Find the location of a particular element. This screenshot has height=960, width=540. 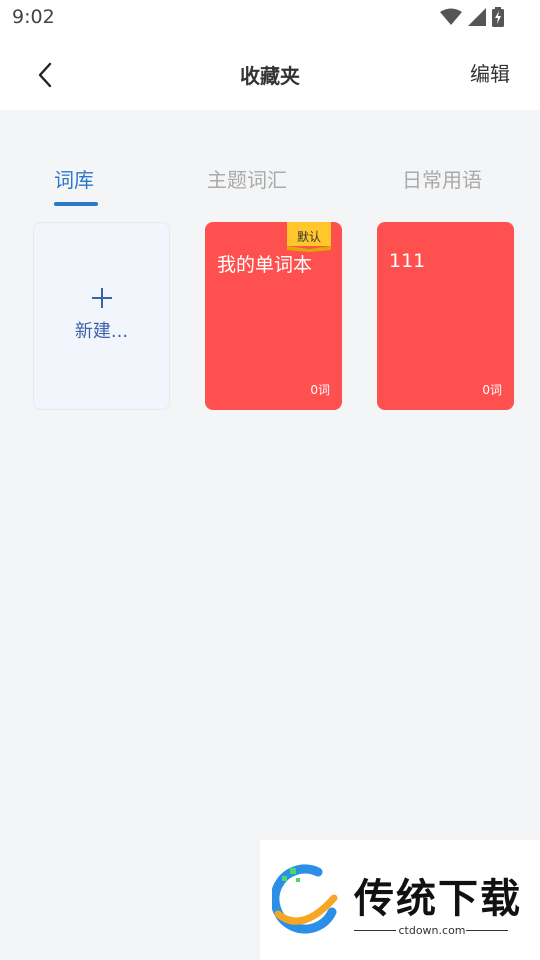

default-badge: 默认 is located at coordinates (309, 237).